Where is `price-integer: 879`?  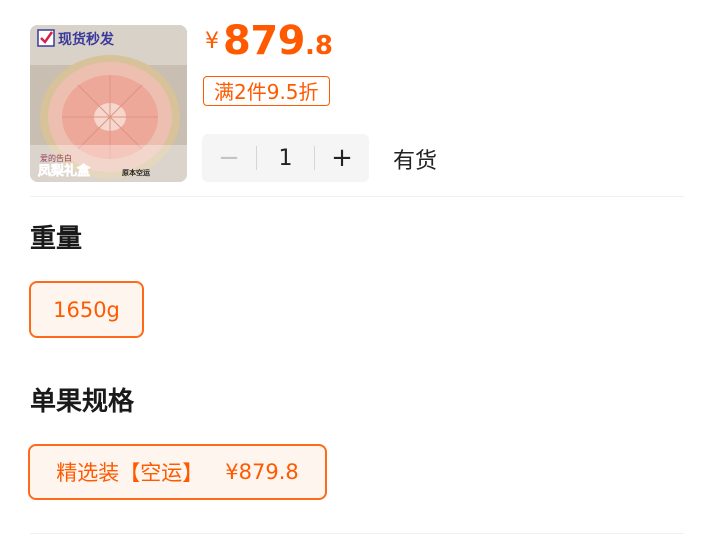 price-integer: 879 is located at coordinates (264, 41).